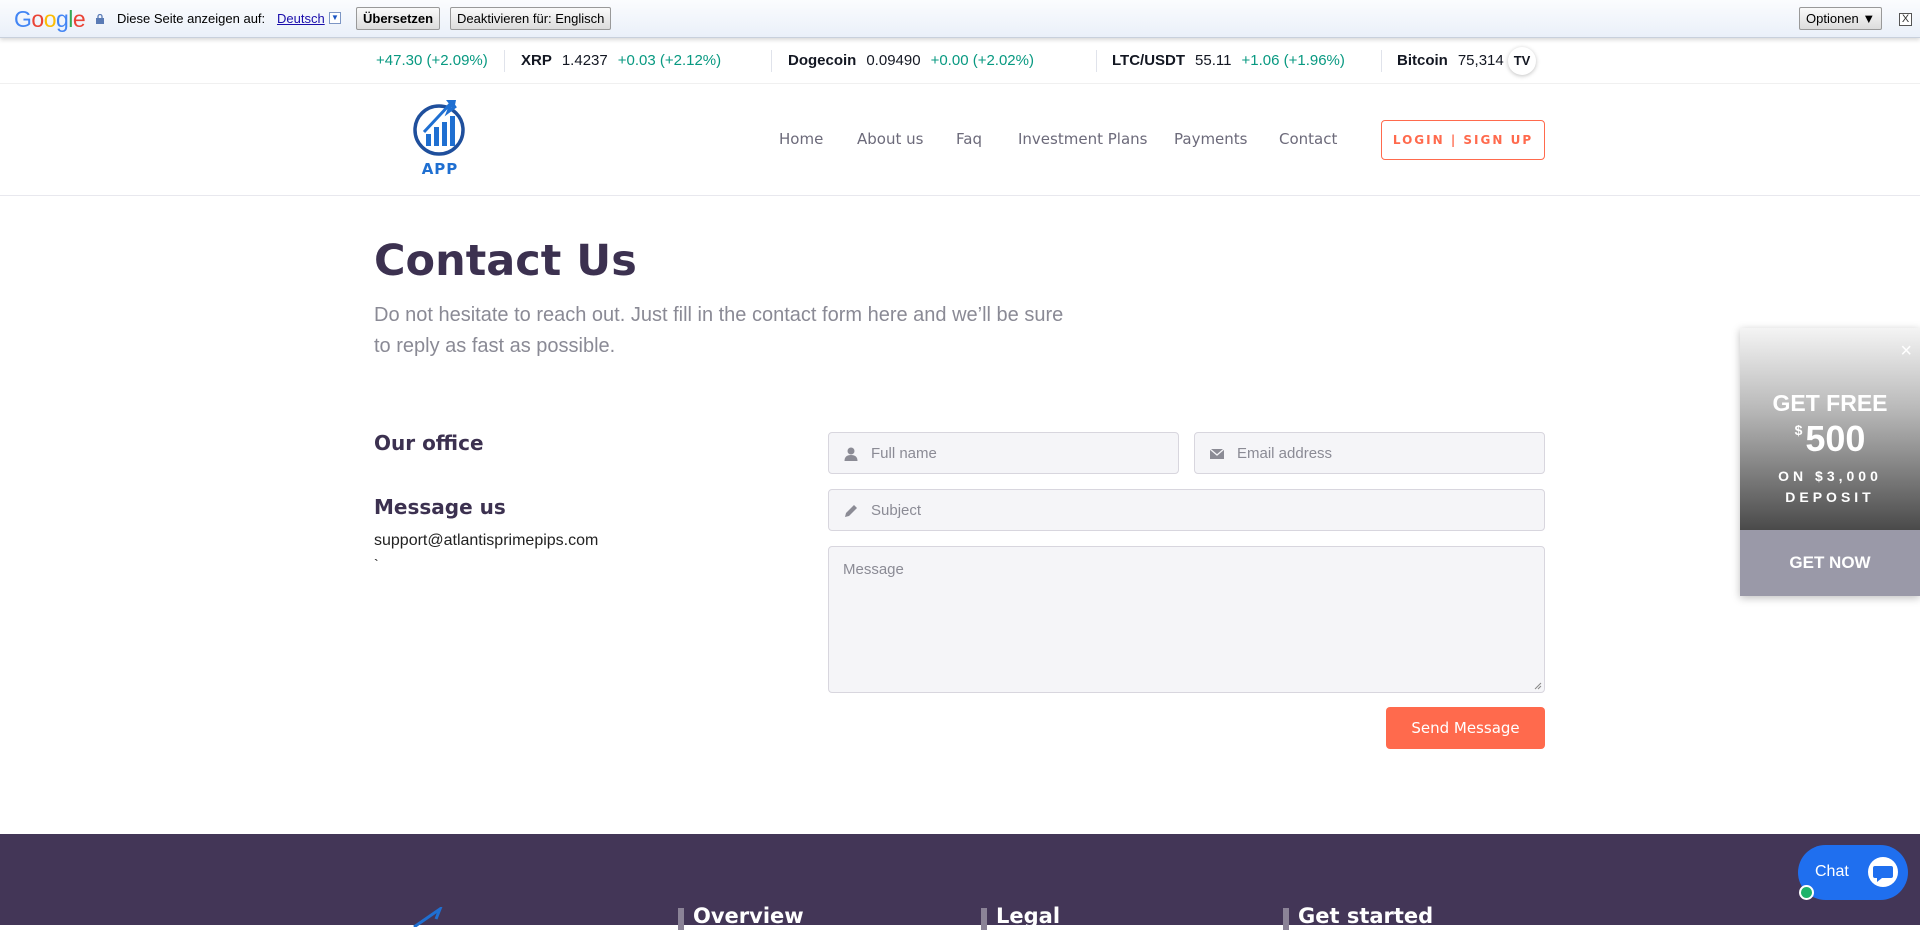  I want to click on send-message-button: Send Message, so click(1465, 728).